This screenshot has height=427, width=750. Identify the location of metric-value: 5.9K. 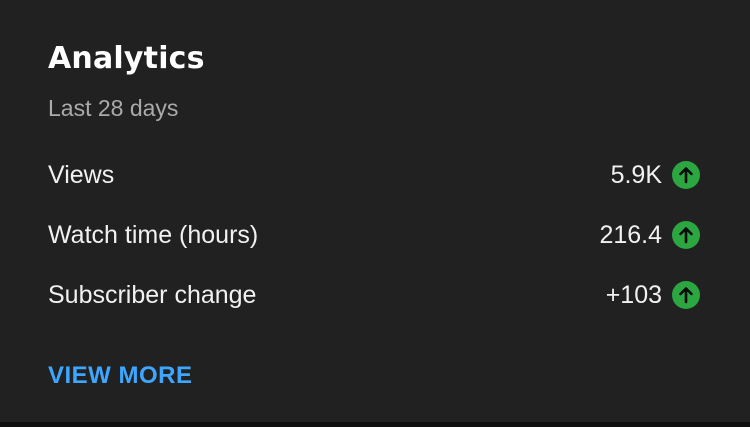
(636, 174).